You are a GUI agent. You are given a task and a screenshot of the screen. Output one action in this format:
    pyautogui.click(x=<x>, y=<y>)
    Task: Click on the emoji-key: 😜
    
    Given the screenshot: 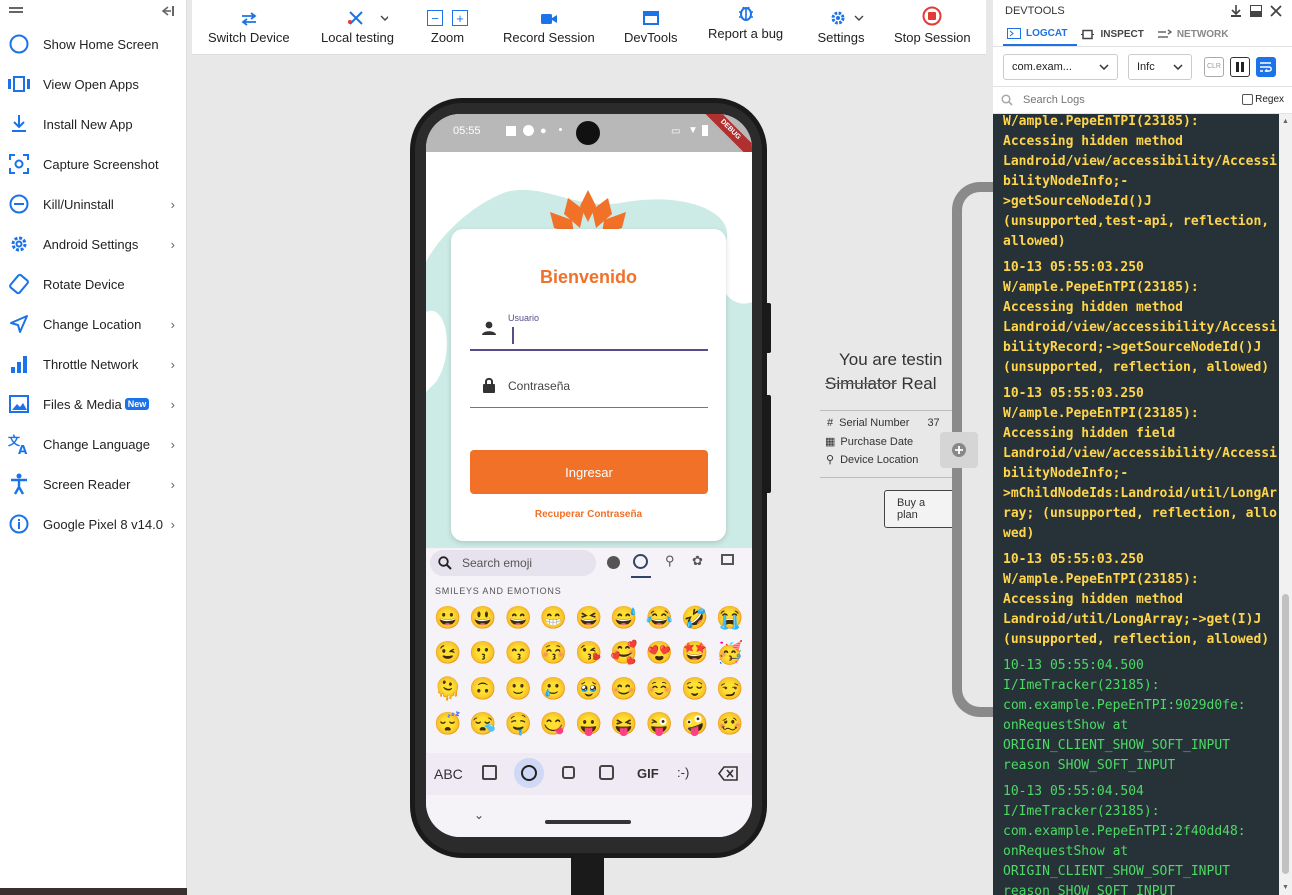 What is the action you would take?
    pyautogui.click(x=659, y=725)
    